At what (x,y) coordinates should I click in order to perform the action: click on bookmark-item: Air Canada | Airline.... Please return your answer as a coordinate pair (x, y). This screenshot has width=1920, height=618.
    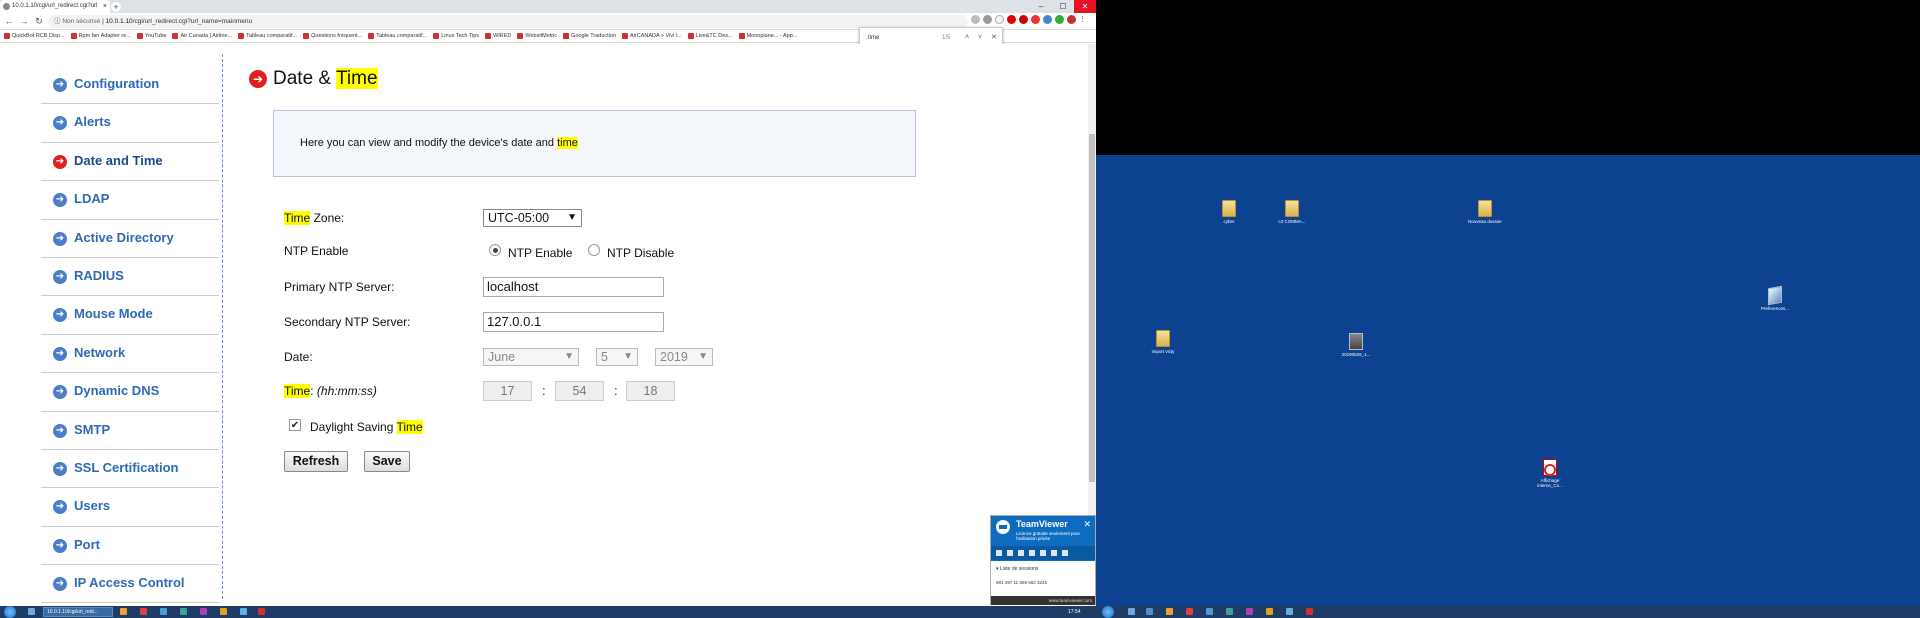
    Looking at the image, I should click on (202, 36).